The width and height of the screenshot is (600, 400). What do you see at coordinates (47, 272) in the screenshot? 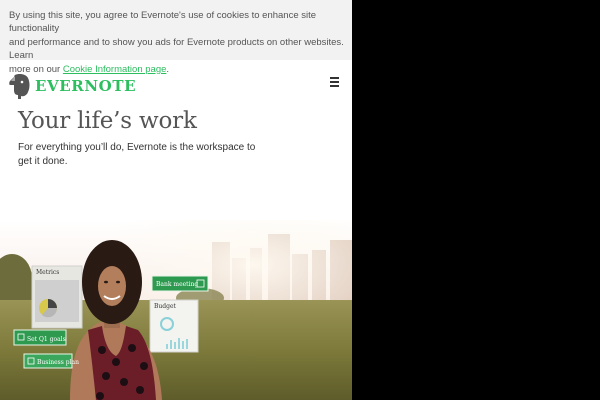
I see `metrics-card-title: Metrics` at bounding box center [47, 272].